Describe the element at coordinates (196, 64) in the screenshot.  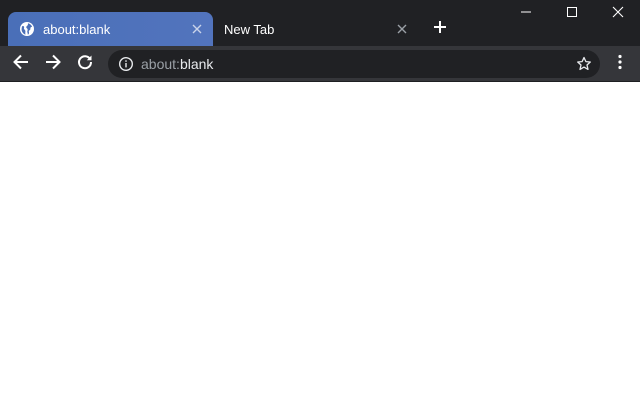
I see `url-path: blank` at that location.